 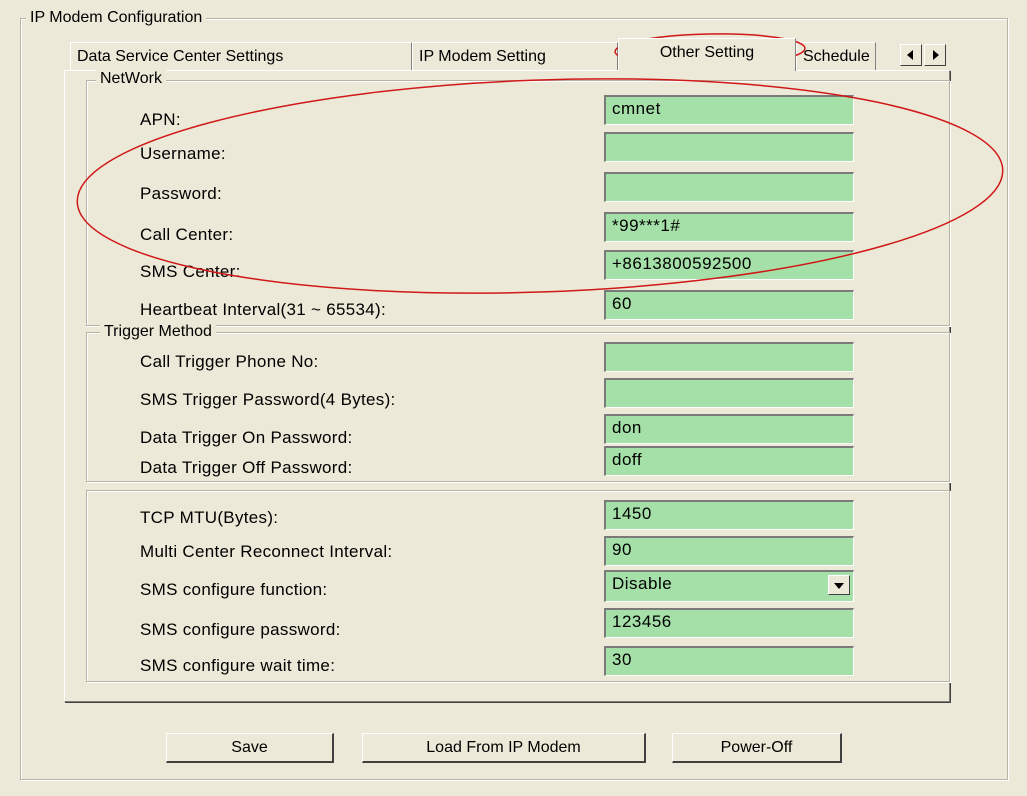 What do you see at coordinates (209, 517) in the screenshot?
I see `tcp-mtu-label: TCP MTU(Bytes):` at bounding box center [209, 517].